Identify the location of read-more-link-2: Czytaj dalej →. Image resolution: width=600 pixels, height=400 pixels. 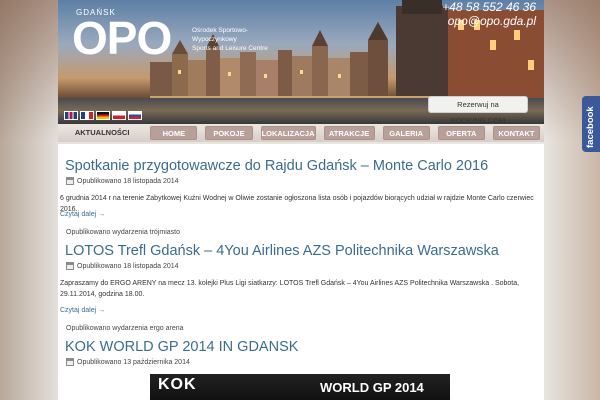
(82, 310).